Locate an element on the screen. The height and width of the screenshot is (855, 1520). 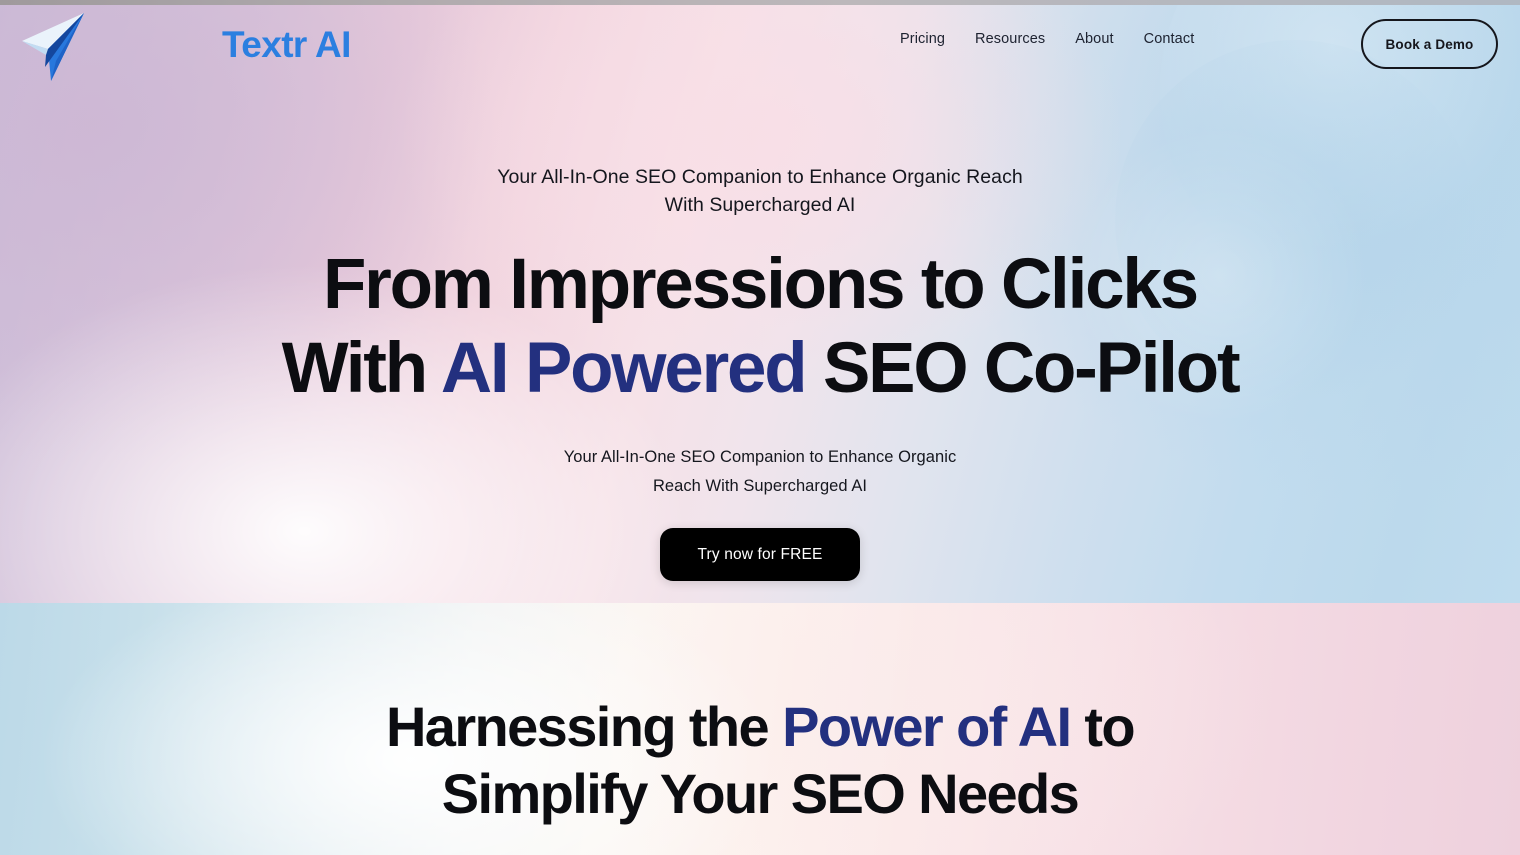
paper-plane-icon is located at coordinates (53, 47).